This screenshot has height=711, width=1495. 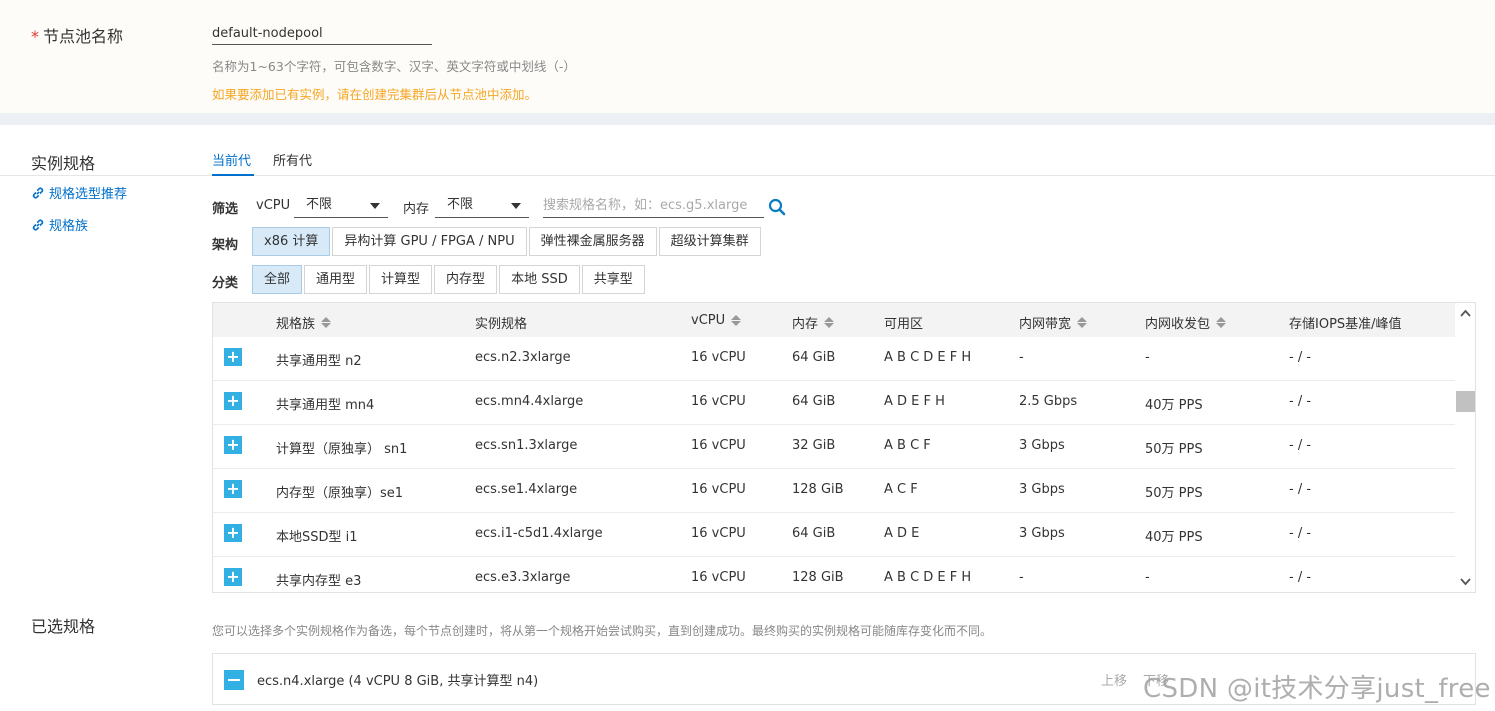 I want to click on cell-family: 本地SSD型 i1, so click(x=317, y=537).